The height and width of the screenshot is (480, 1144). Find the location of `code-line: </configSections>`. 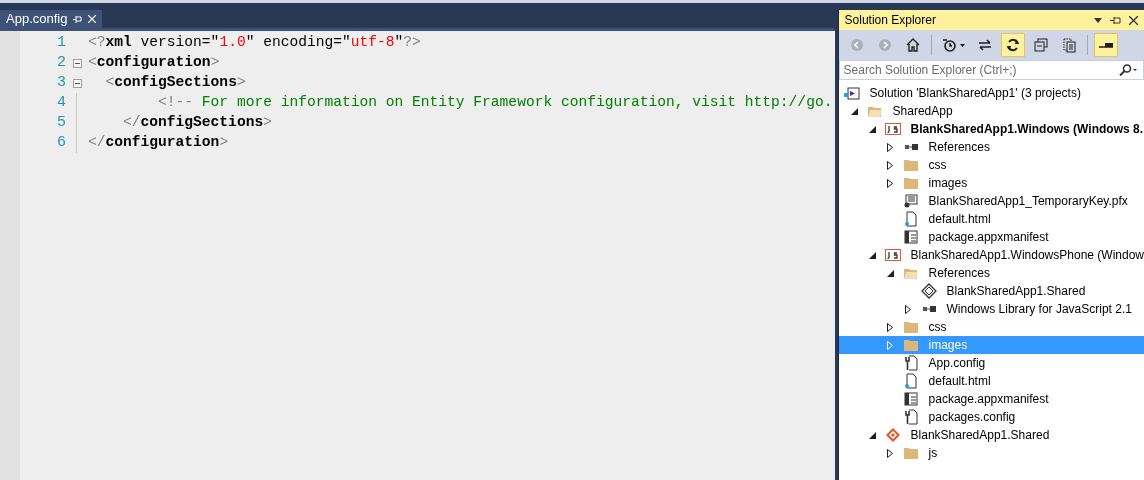

code-line: </configSections> is located at coordinates (197, 123).